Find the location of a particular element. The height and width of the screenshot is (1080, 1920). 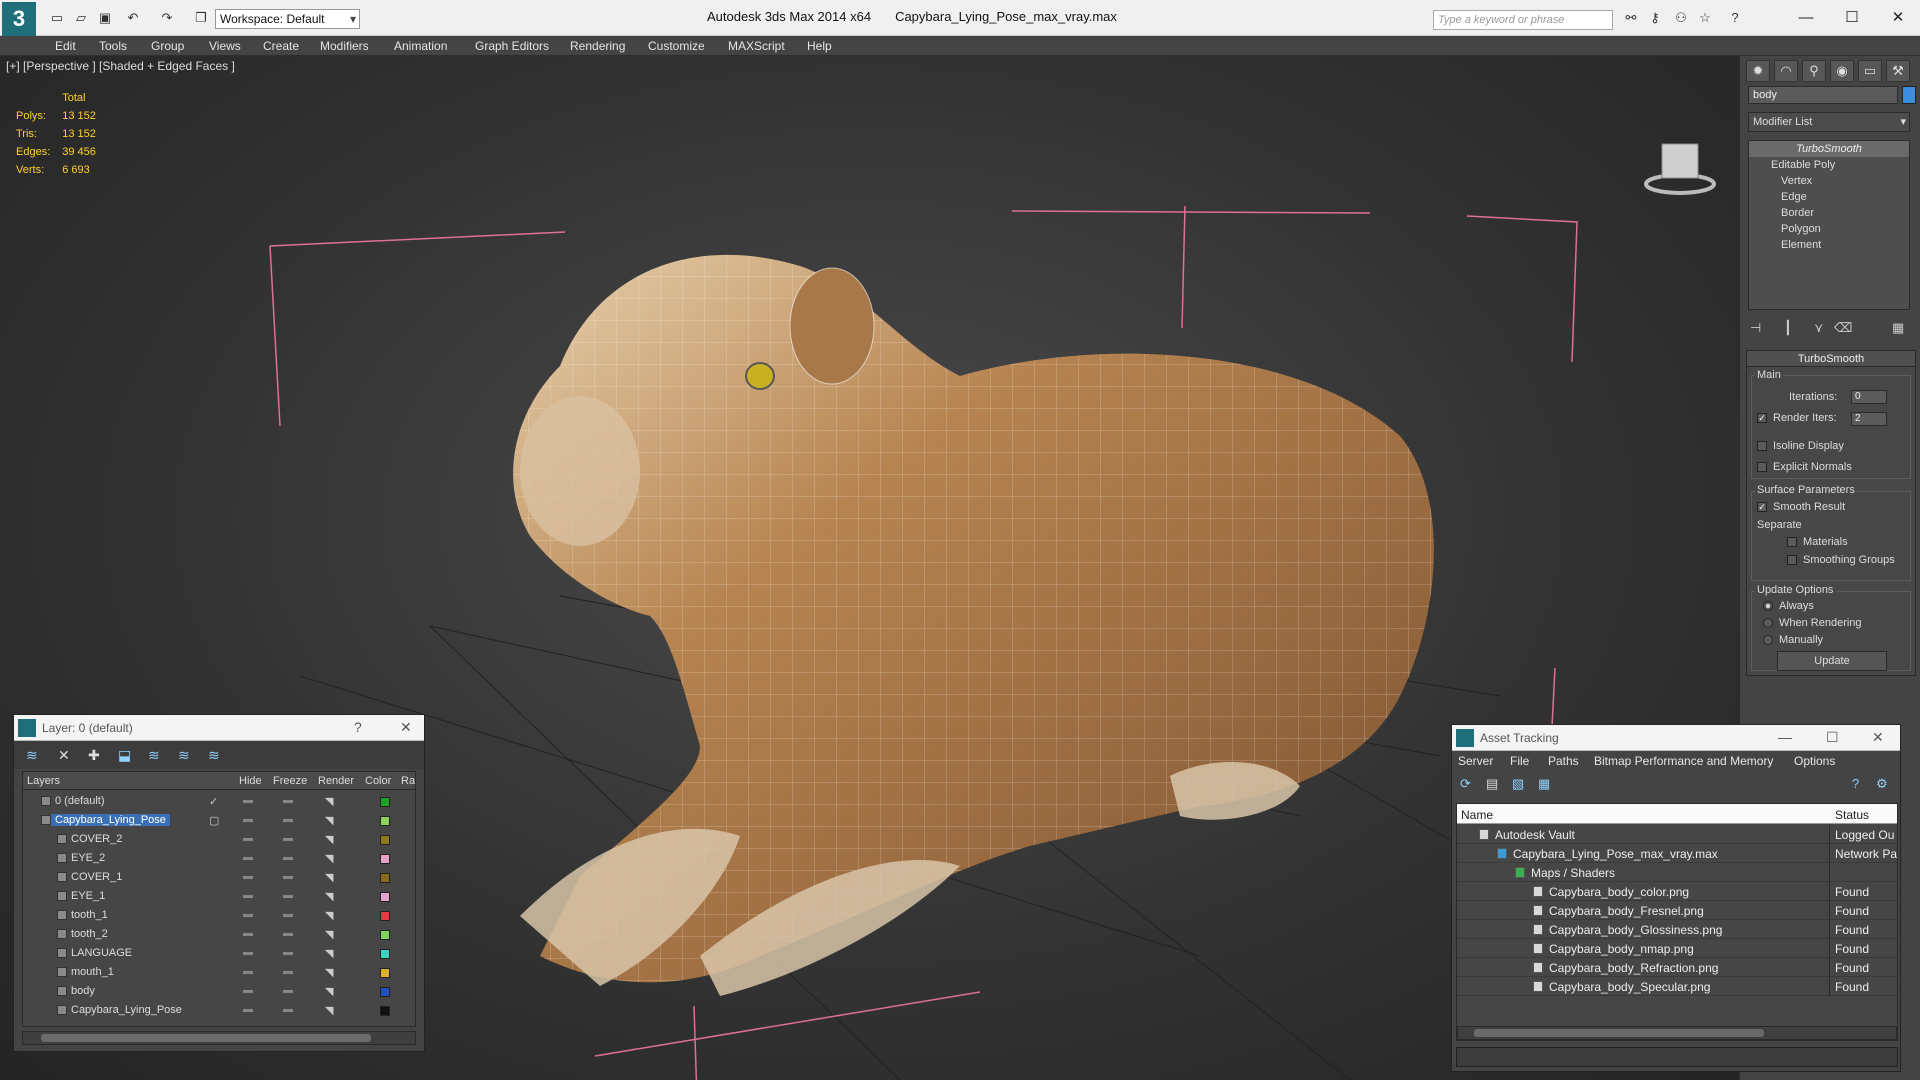

update-when-rendering-radio is located at coordinates (1768, 623).